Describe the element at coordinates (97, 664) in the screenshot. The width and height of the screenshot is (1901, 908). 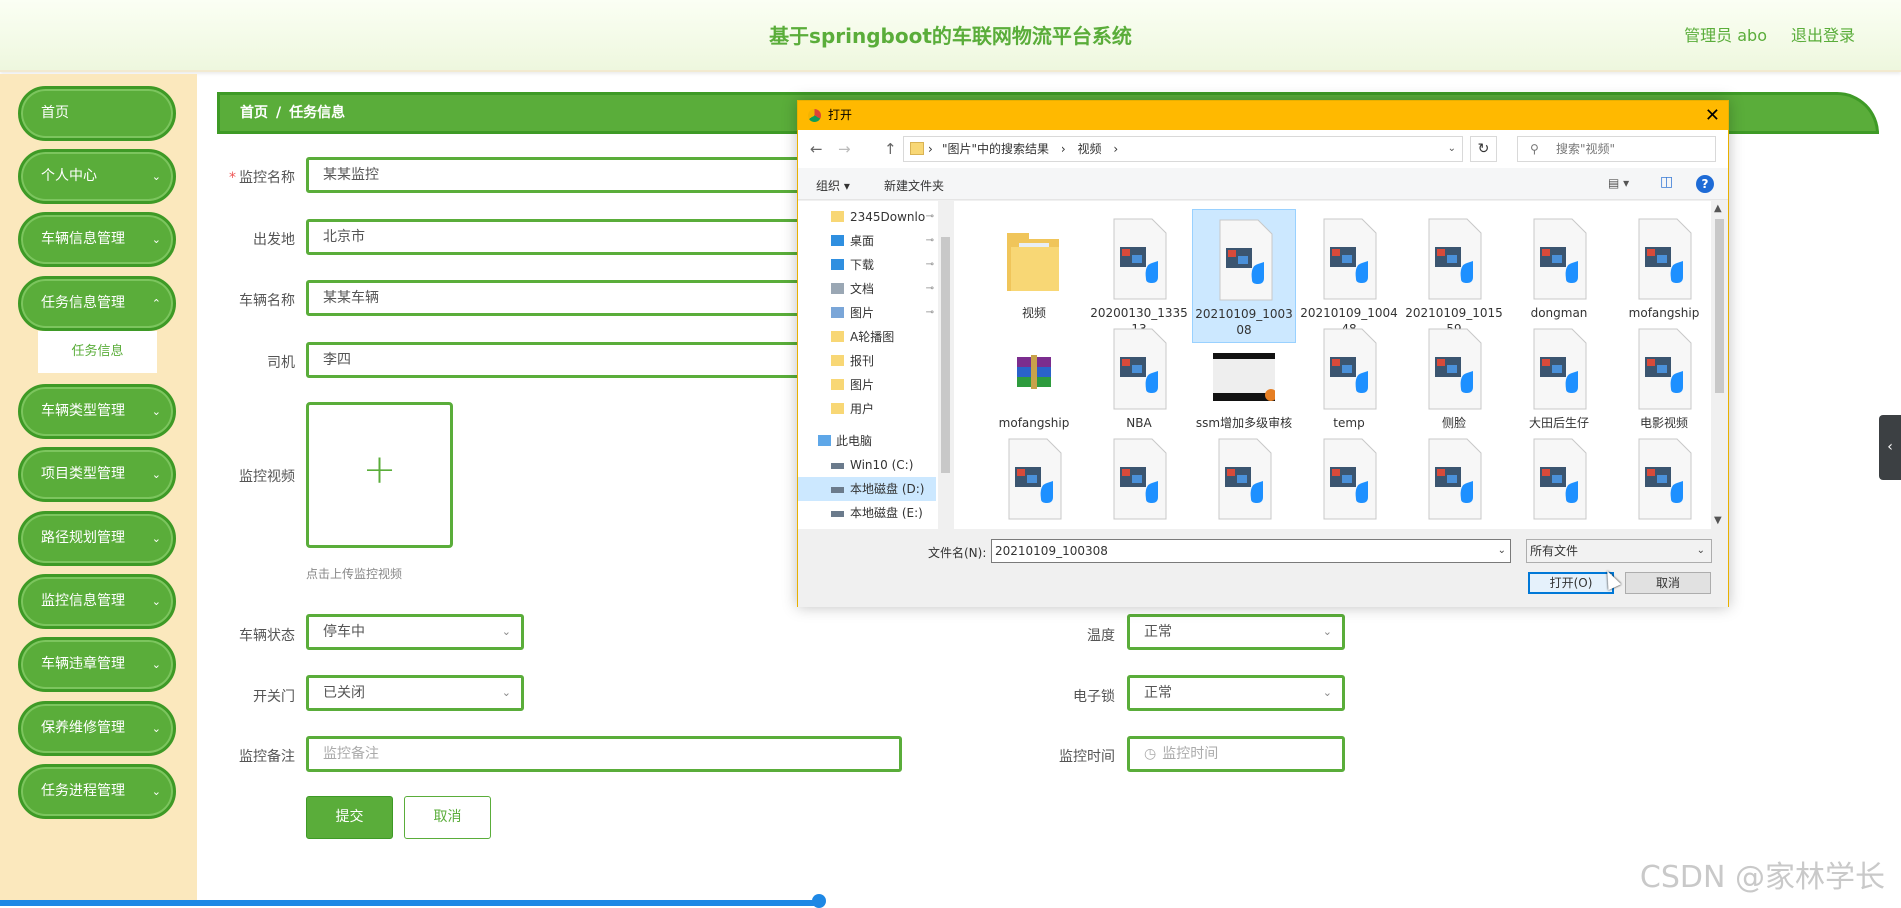
I see `sidebar-item-violation: 车辆违章管理 ⌄` at that location.